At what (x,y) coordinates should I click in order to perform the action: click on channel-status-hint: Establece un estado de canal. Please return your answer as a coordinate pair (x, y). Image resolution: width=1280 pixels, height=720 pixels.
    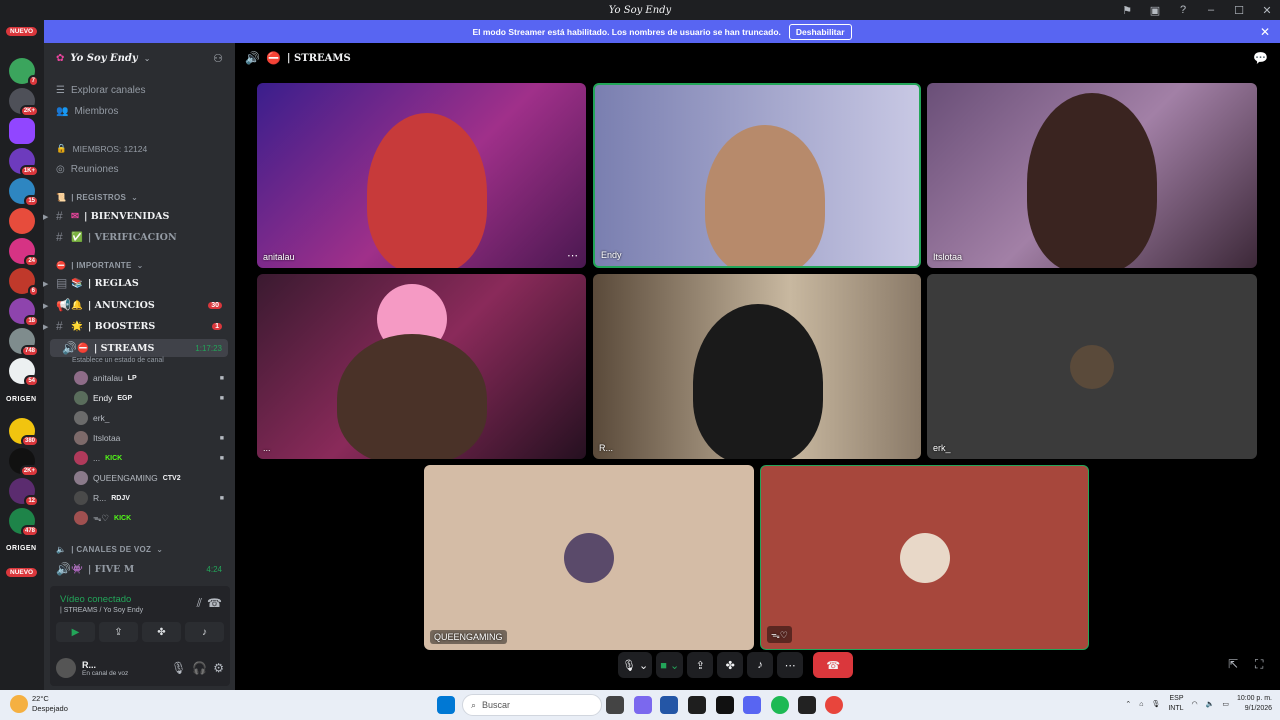
    Looking at the image, I should click on (118, 360).